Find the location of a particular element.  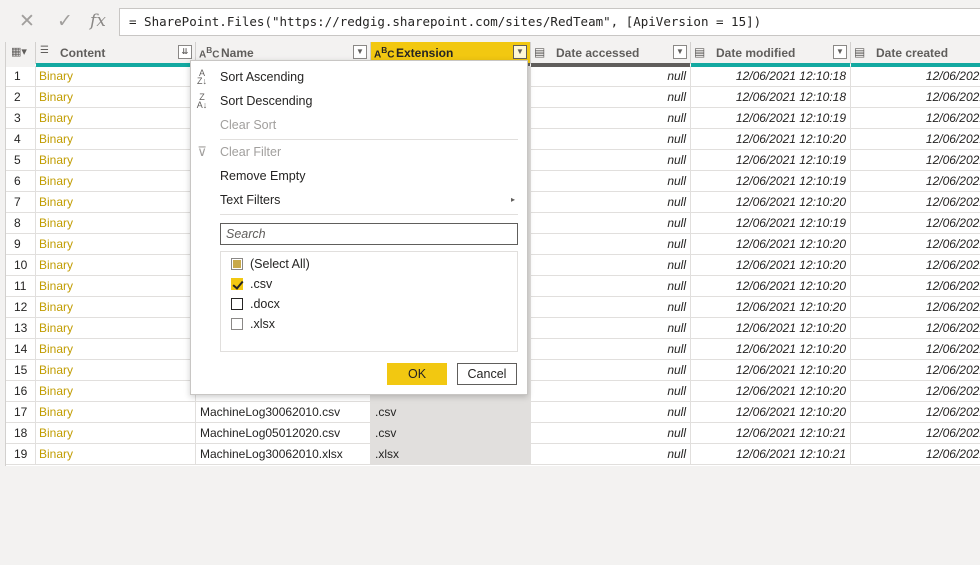

cell-name: MachineLog30062010.xlsx is located at coordinates (283, 454).